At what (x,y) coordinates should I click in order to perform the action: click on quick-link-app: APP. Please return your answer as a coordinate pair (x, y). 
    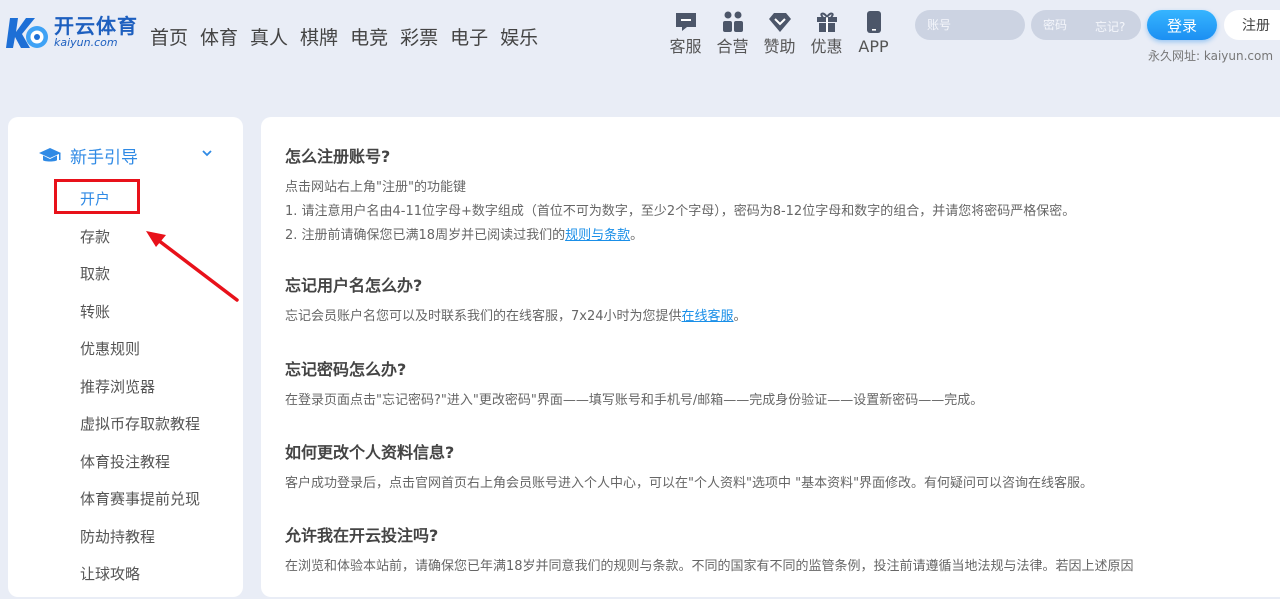
    Looking at the image, I should click on (873, 33).